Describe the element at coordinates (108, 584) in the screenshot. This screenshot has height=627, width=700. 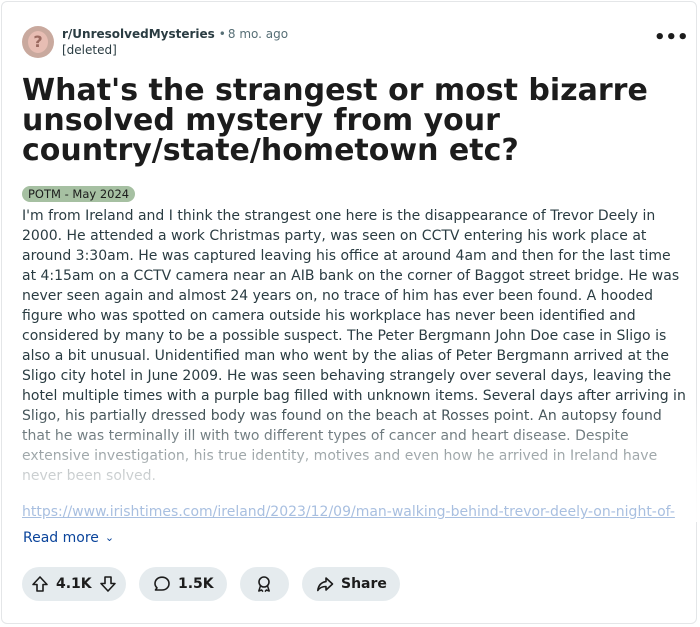
I see `downvote-arrow-icon` at that location.